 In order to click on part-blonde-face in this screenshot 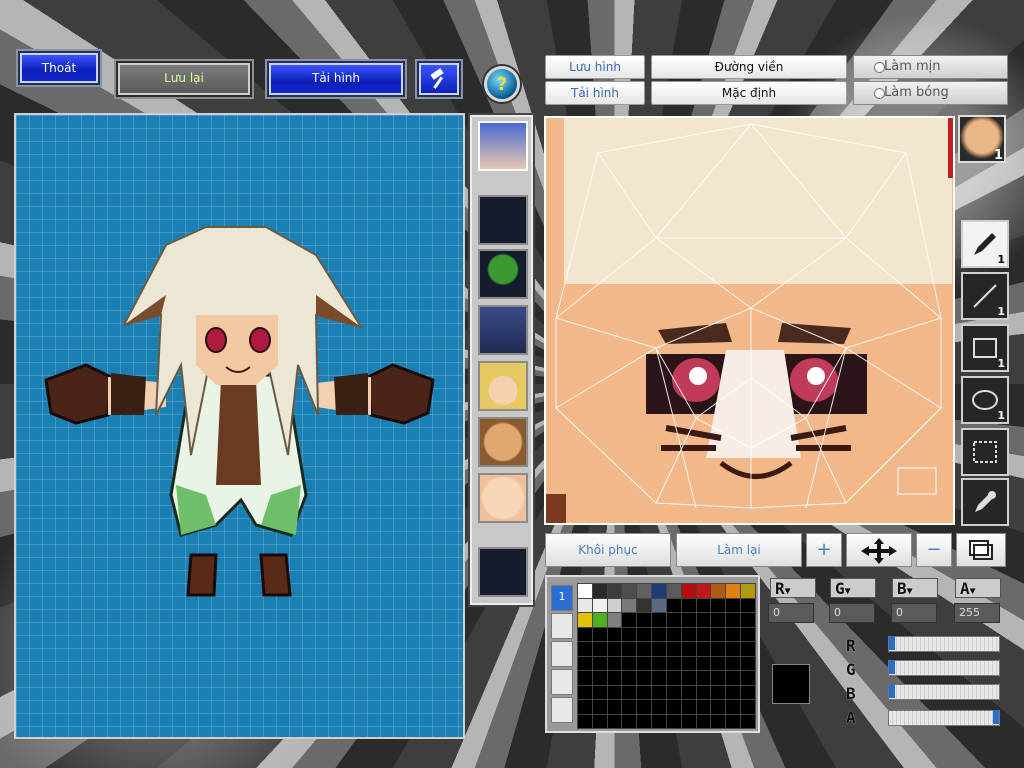, I will do `click(503, 386)`.